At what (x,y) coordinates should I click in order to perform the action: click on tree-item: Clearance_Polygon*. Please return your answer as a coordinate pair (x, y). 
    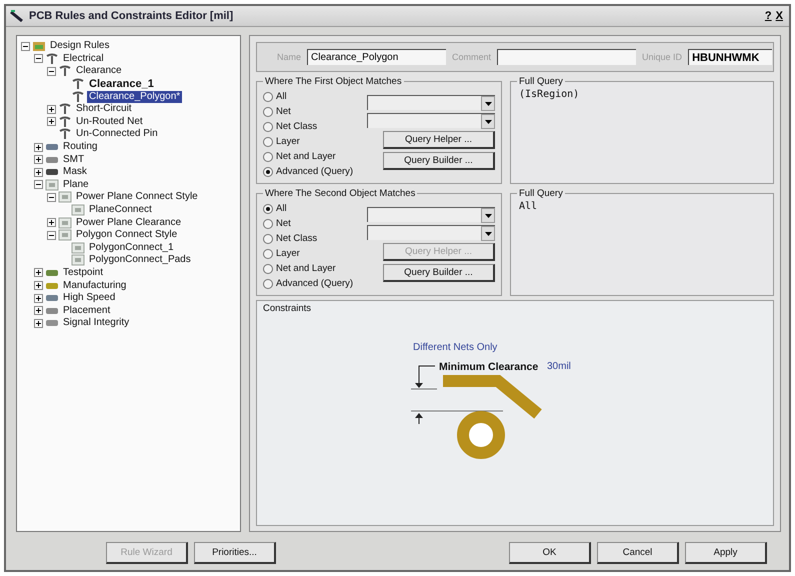
    Looking at the image, I should click on (134, 96).